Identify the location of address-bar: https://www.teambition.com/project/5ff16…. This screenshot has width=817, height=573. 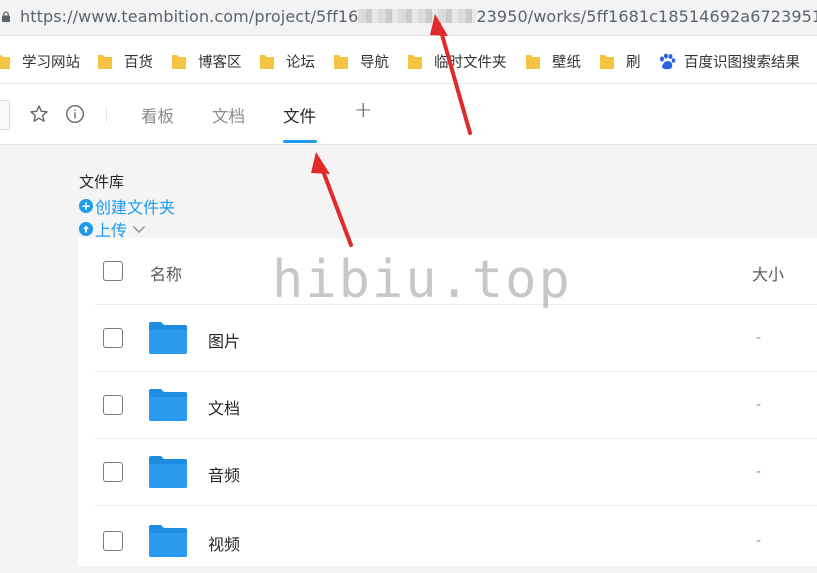
(408, 18).